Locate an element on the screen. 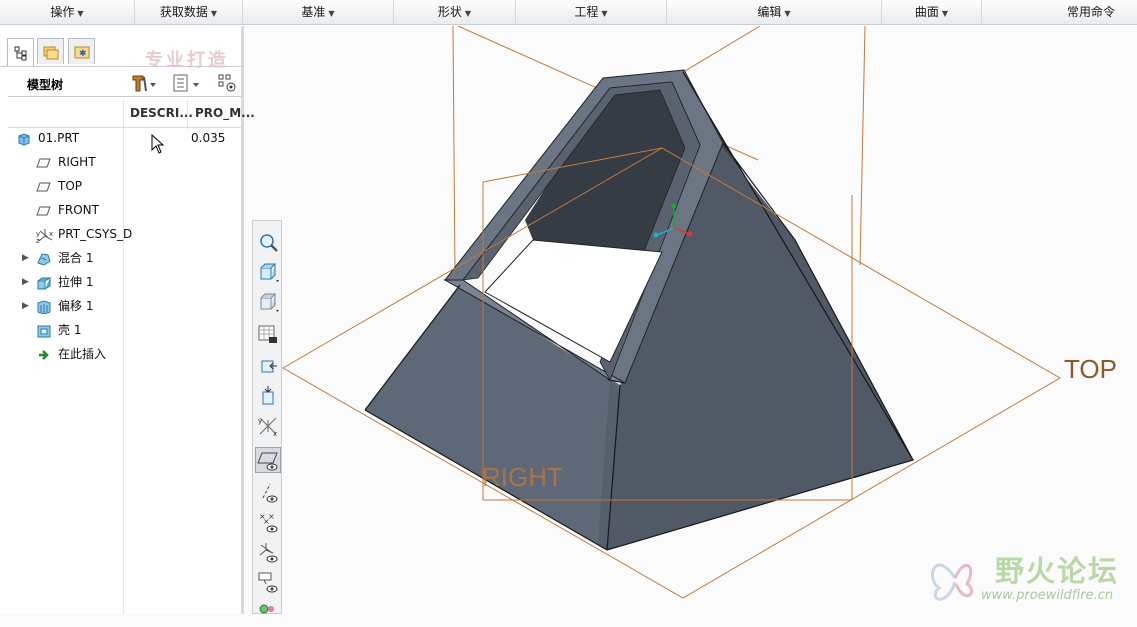  model-tree-icon is located at coordinates (20, 53).